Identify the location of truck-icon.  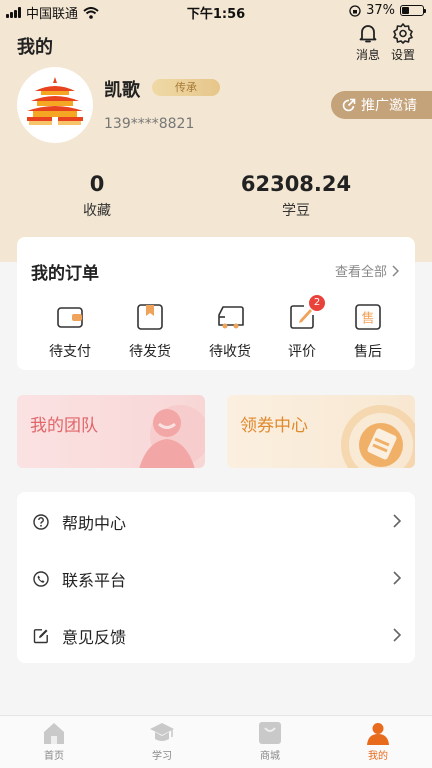
(231, 317).